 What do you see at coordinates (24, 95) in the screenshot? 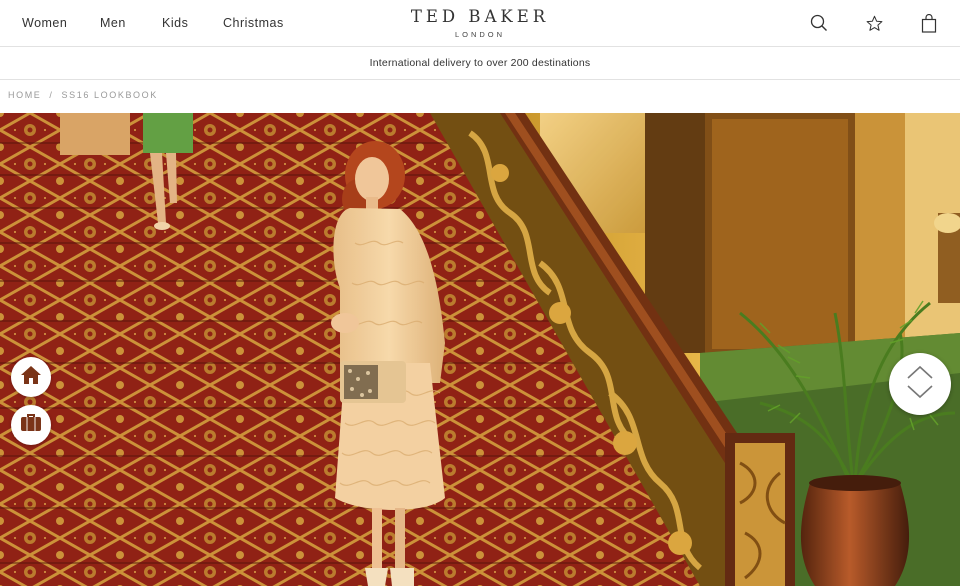
I see `breadcrumb-home: HOME` at bounding box center [24, 95].